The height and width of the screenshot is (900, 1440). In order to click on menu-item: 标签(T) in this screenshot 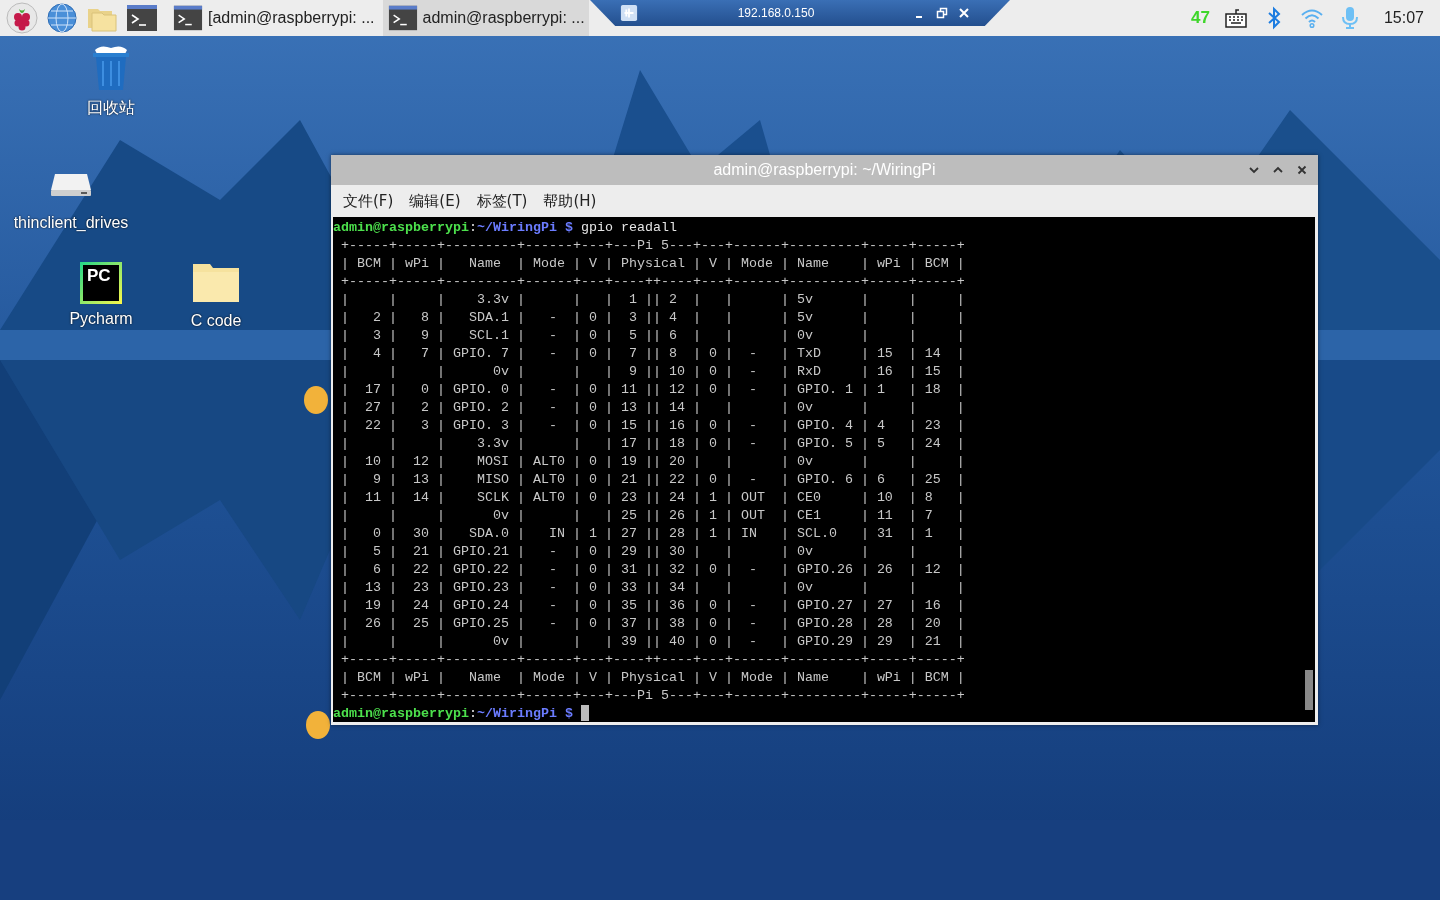, I will do `click(502, 201)`.